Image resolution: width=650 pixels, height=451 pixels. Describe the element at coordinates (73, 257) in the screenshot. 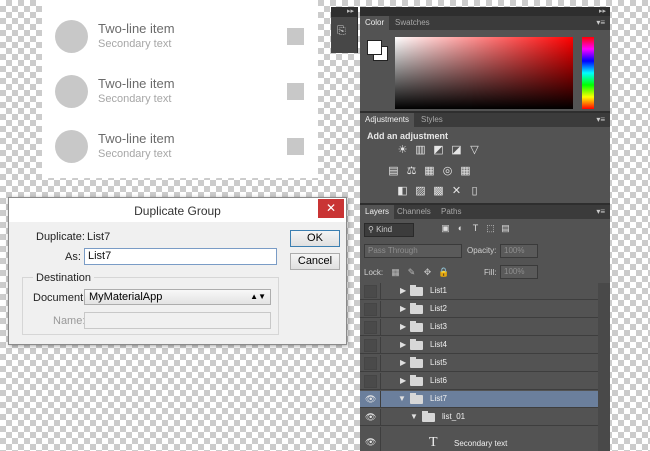

I see `as-label: As:` at that location.